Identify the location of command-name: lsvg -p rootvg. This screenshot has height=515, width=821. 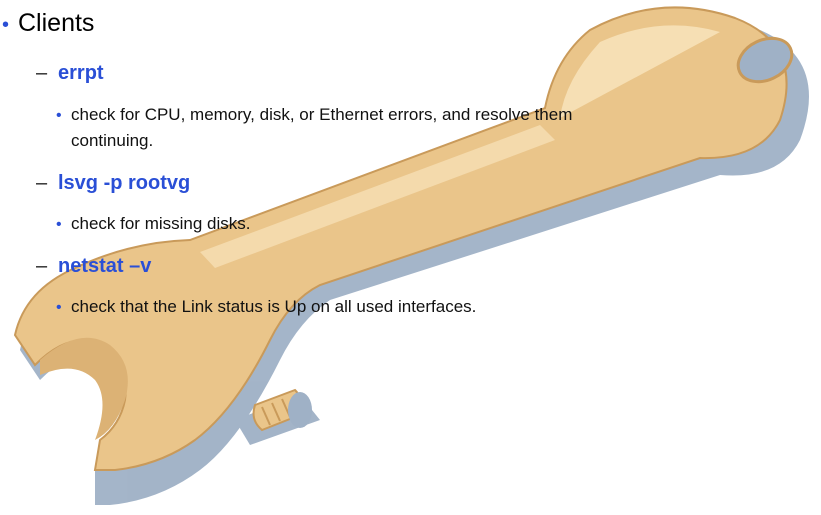
(124, 183).